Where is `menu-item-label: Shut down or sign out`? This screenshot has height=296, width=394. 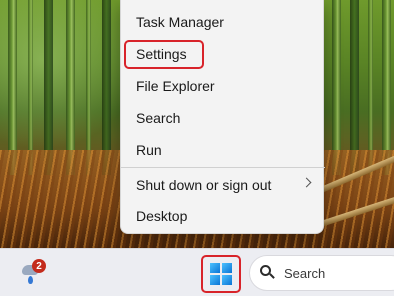
menu-item-label: Shut down or sign out is located at coordinates (204, 185).